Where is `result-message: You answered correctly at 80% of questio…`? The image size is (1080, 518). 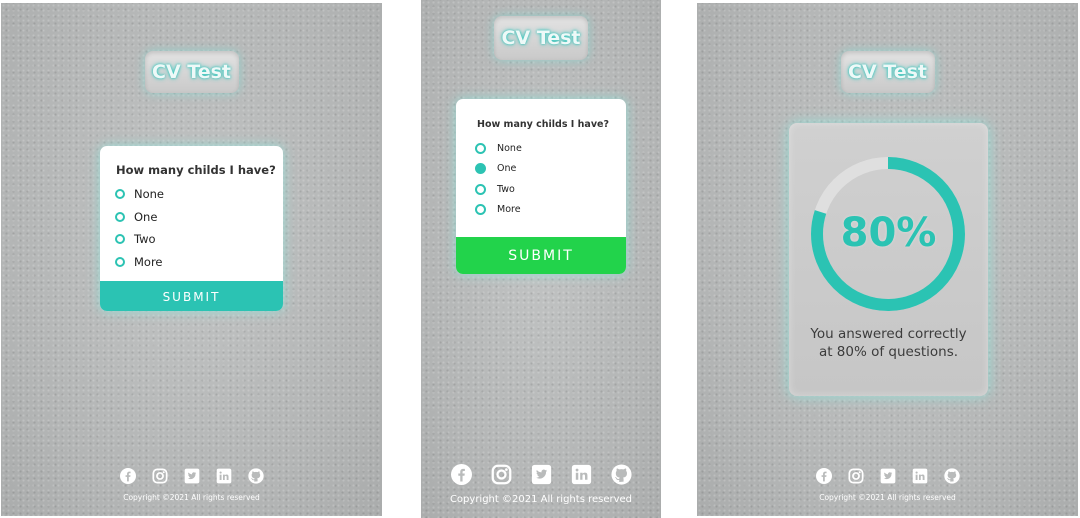
result-message: You answered correctly at 80% of questio… is located at coordinates (888, 343).